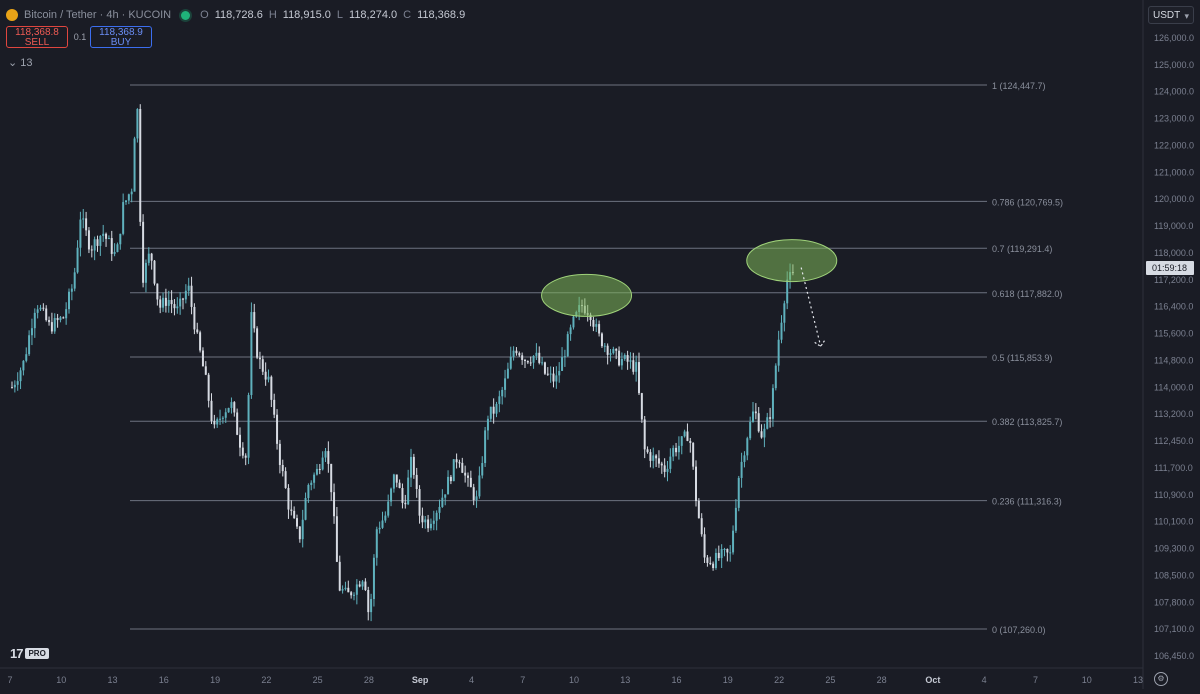 The width and height of the screenshot is (1200, 694). Describe the element at coordinates (1173, 414) in the screenshot. I see `price-tick-label: 113,200.0` at that location.